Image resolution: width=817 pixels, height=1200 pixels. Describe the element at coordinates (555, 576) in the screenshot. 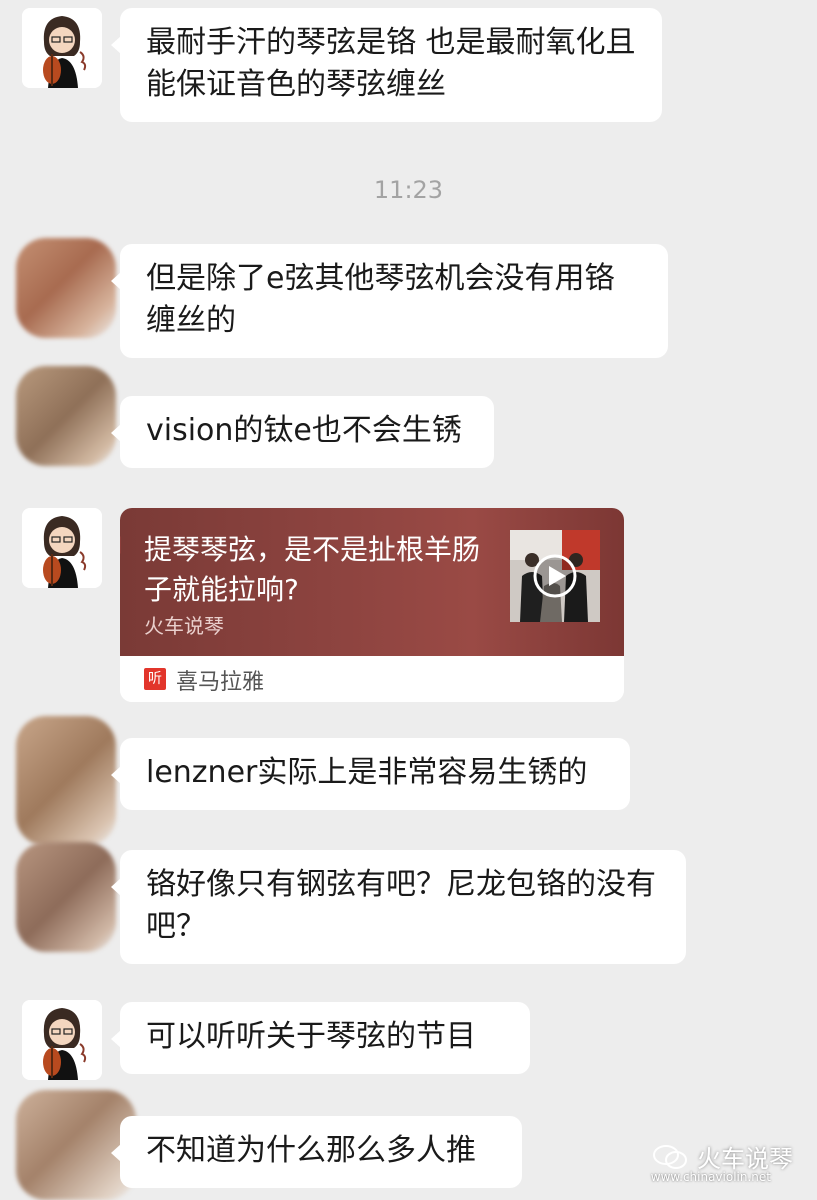

I see `video-thumbnail` at that location.